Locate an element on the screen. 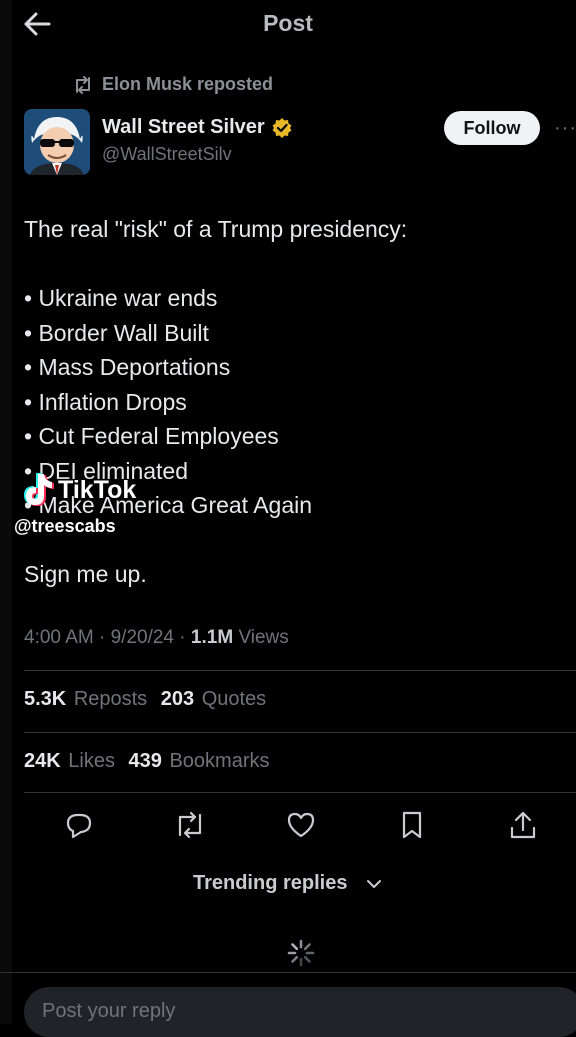  top-bar: Post is located at coordinates (288, 24).